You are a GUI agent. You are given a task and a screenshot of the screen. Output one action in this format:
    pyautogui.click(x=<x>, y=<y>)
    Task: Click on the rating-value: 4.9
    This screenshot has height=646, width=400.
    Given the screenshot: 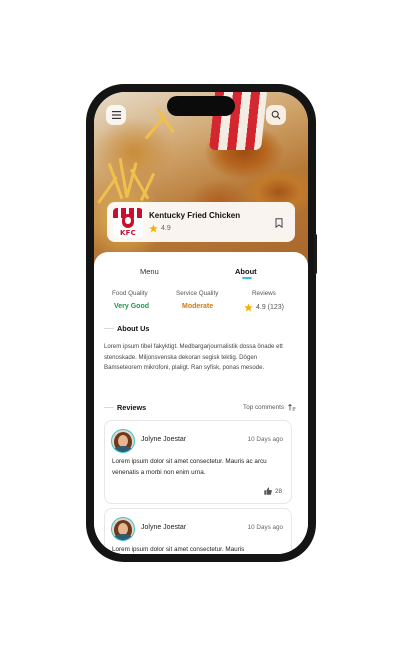 What is the action you would take?
    pyautogui.click(x=166, y=228)
    